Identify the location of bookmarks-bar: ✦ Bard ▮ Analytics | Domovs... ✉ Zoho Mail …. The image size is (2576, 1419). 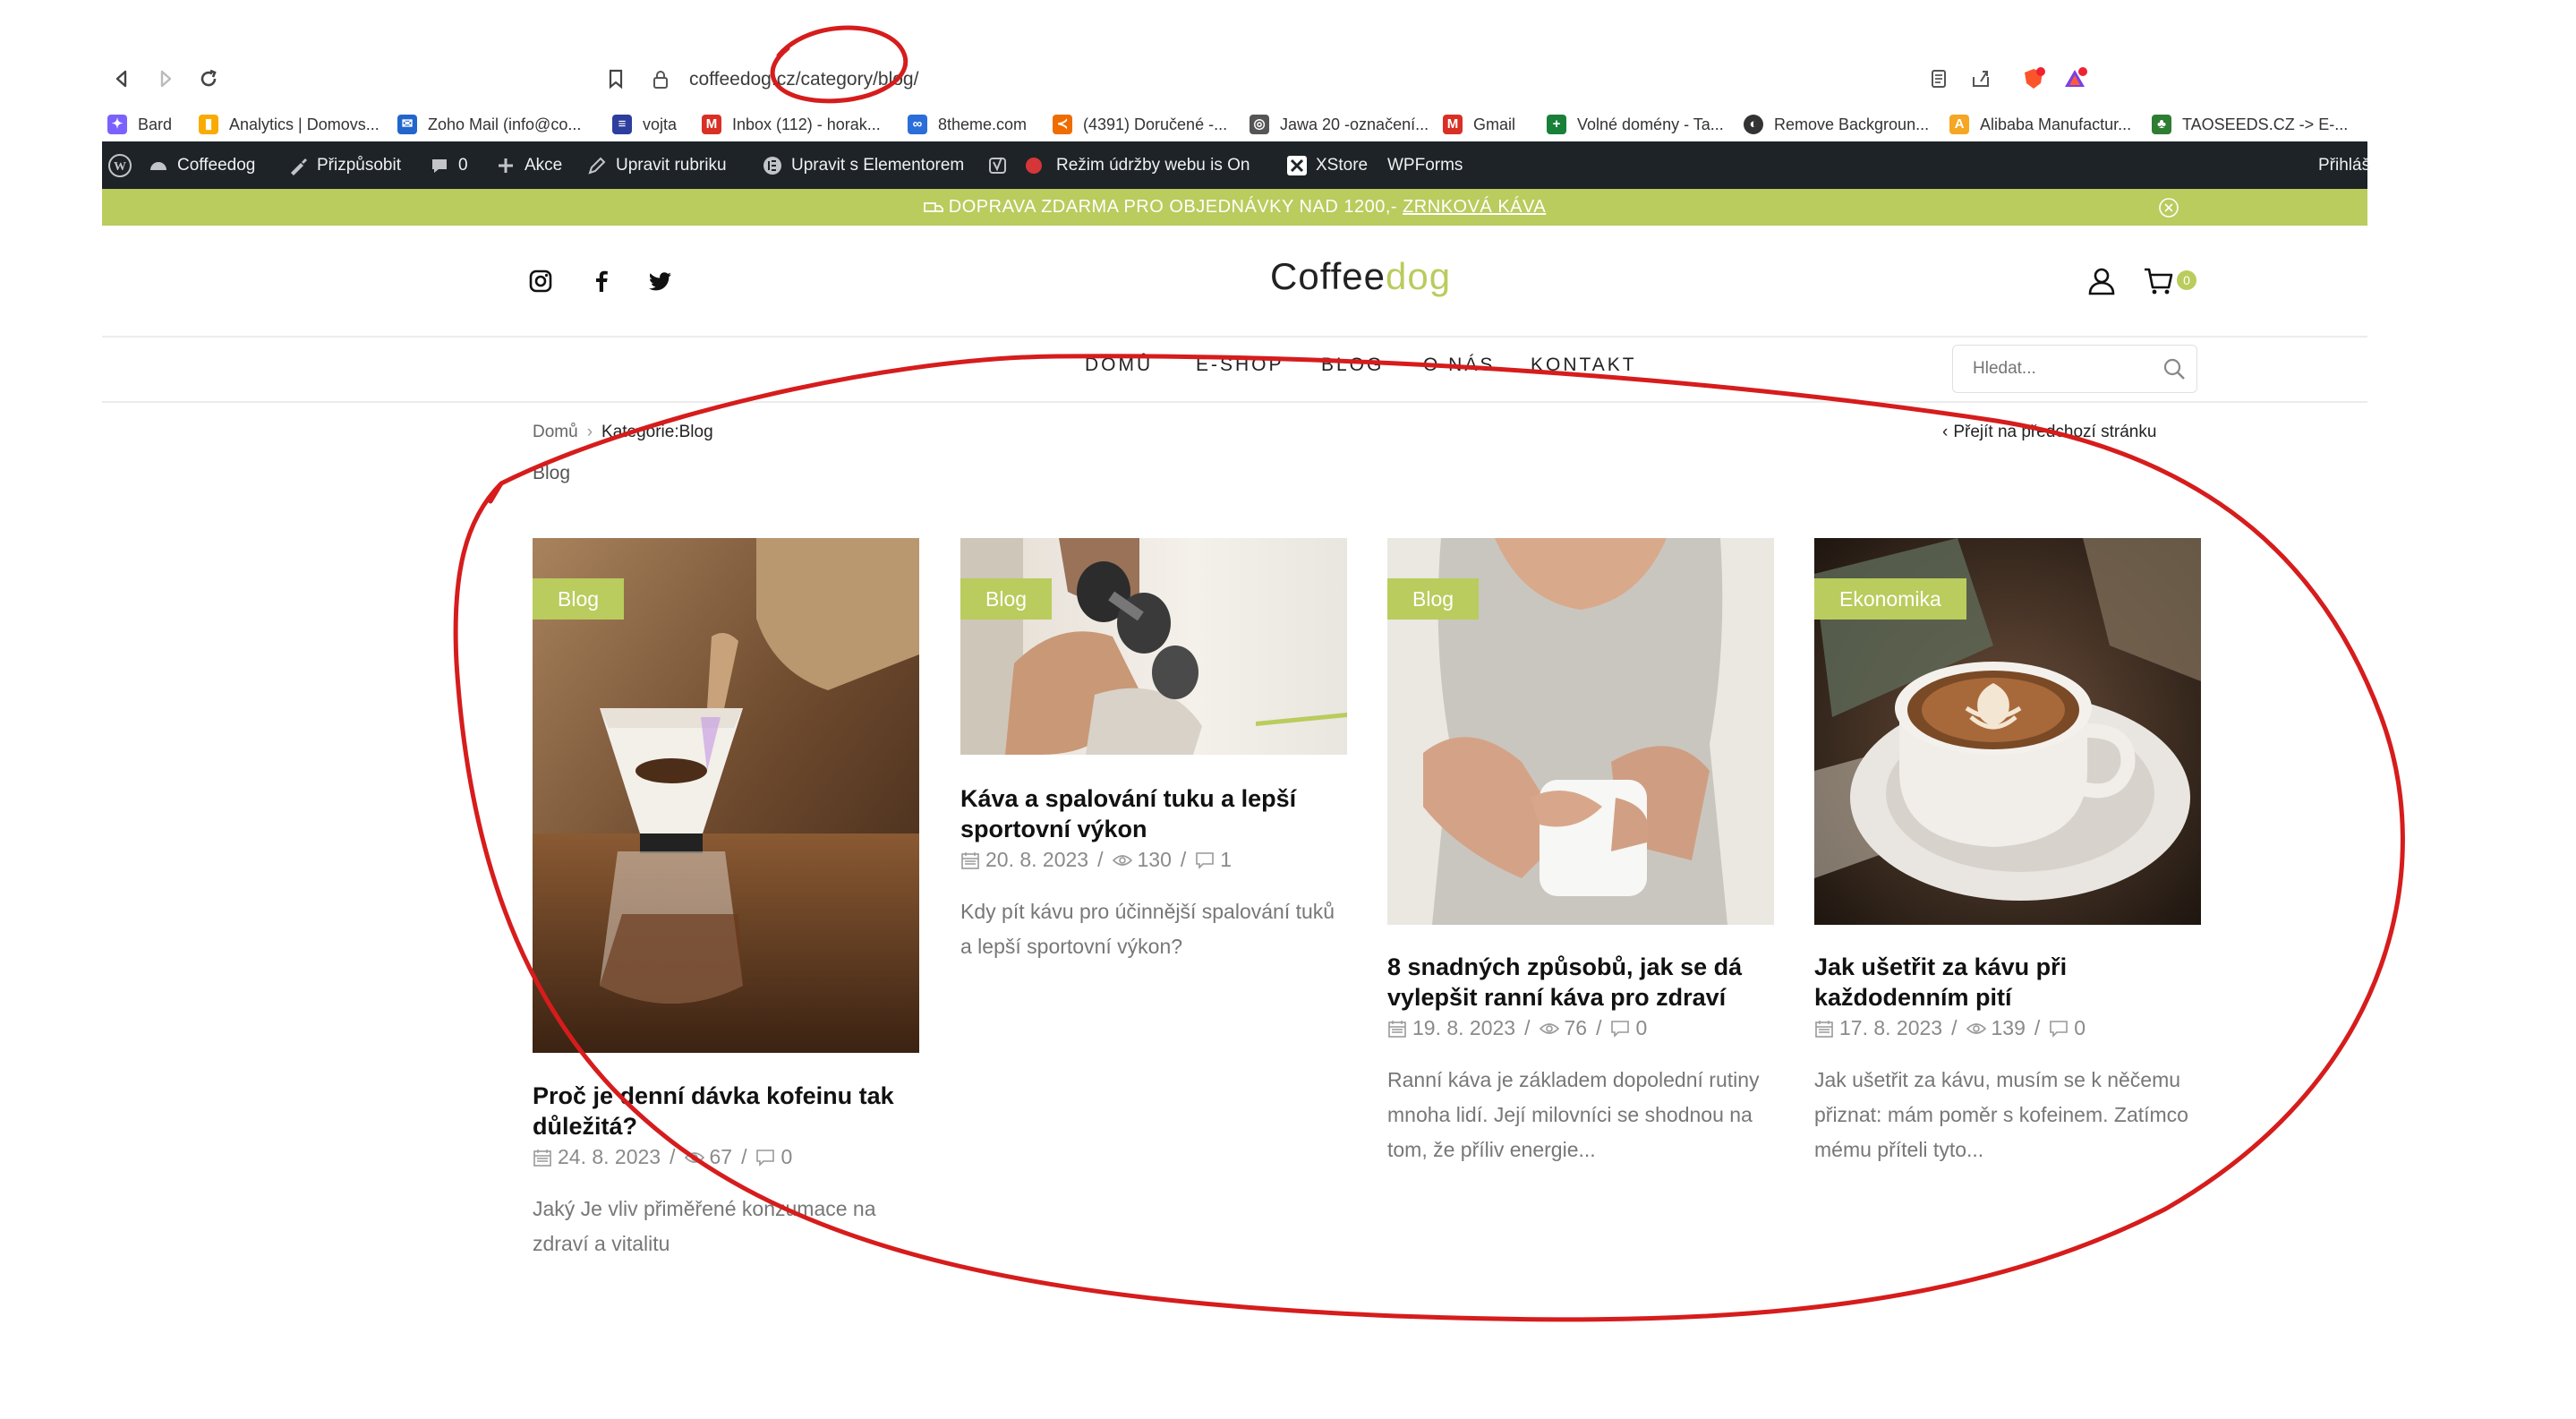
(1234, 125).